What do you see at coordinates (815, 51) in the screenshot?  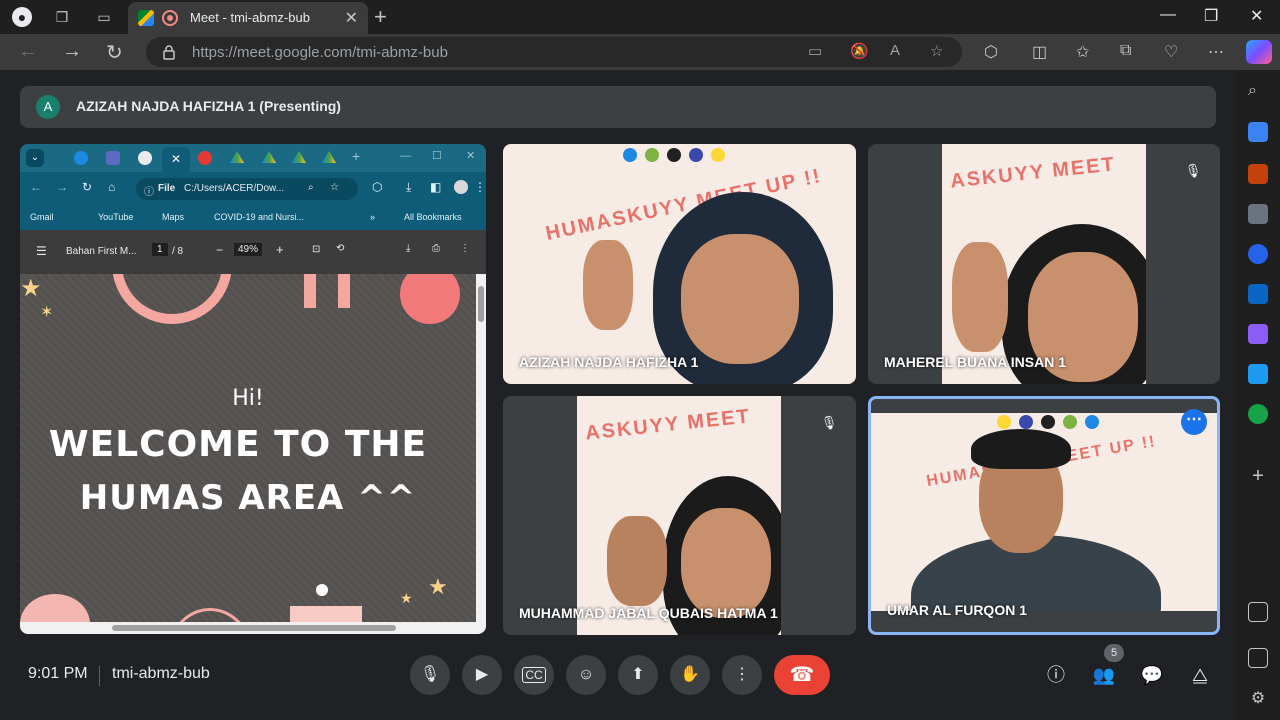 I see `camera-icon: ▭` at bounding box center [815, 51].